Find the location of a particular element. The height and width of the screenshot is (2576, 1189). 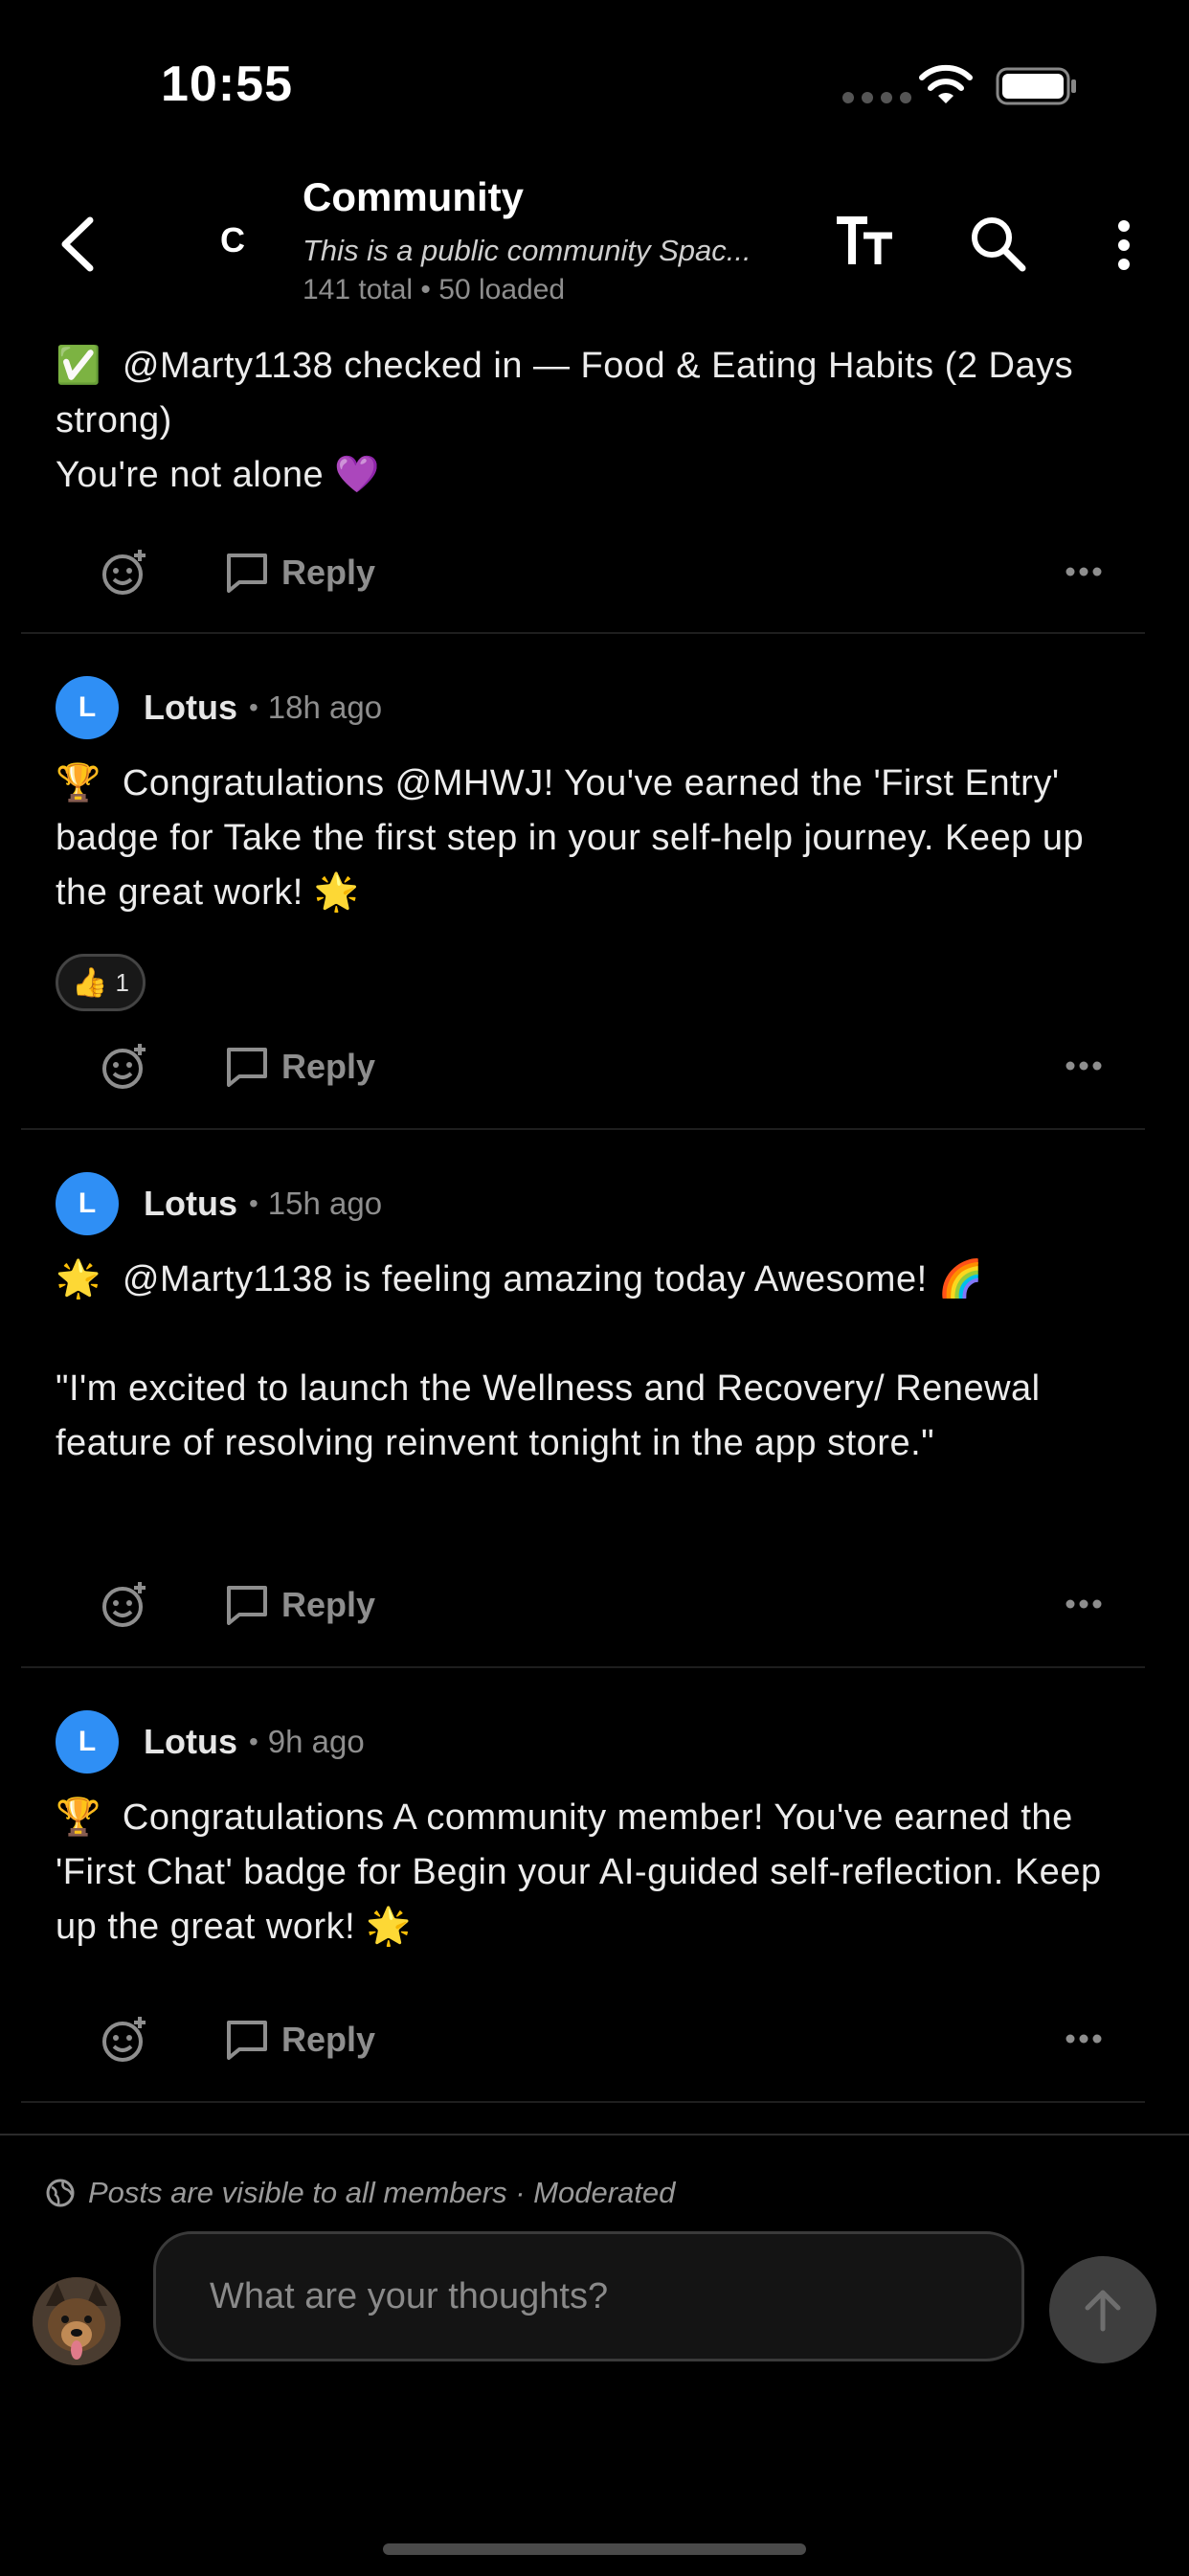

post-timestamp: 9h ago is located at coordinates (316, 1741).